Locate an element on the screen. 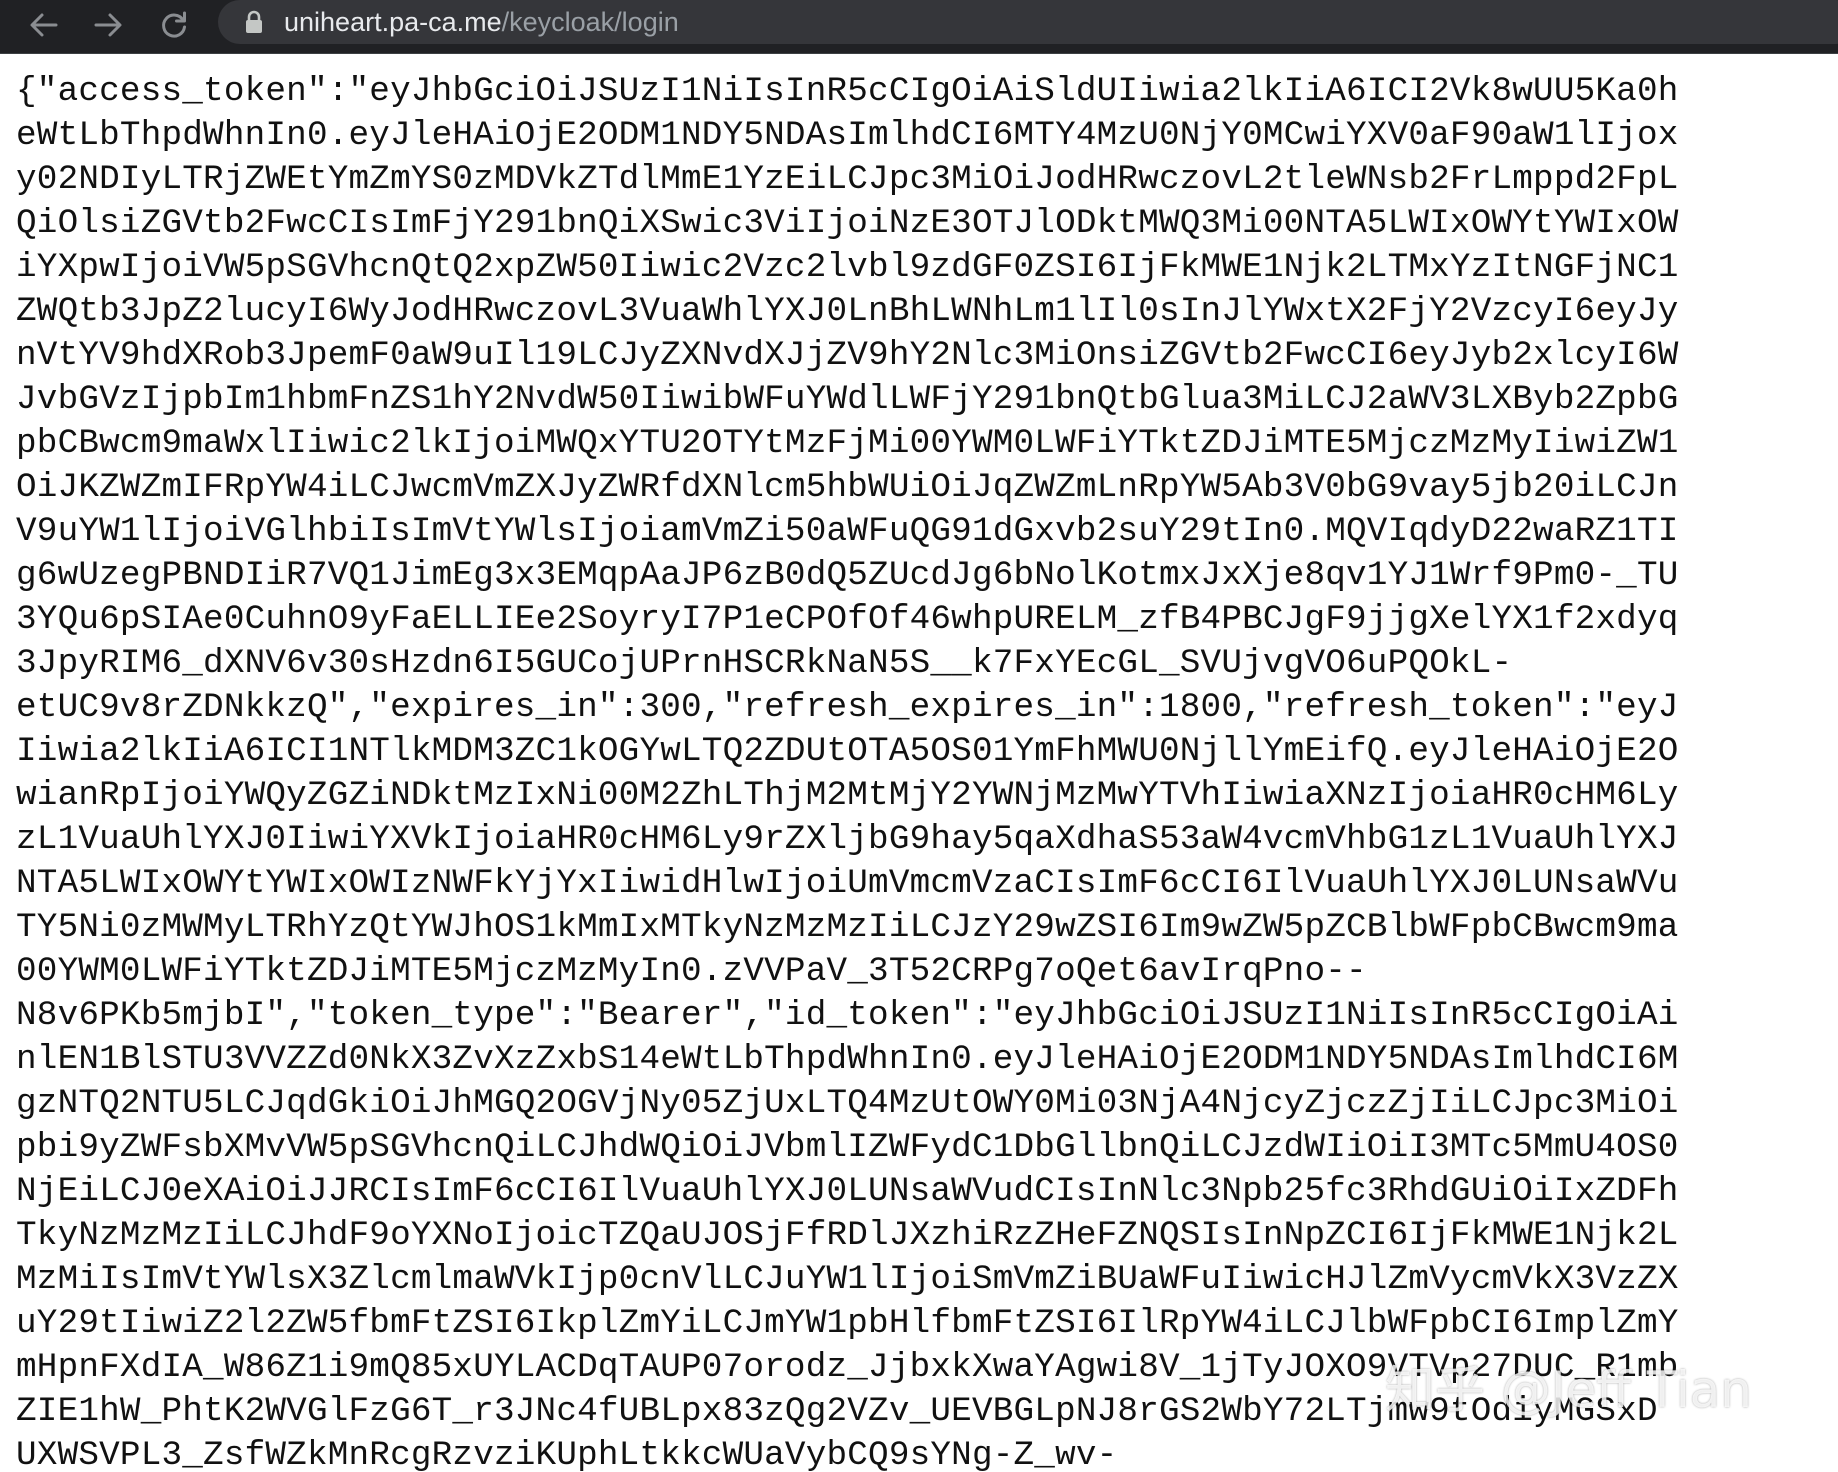 The height and width of the screenshot is (1472, 1838). arrow-left-icon is located at coordinates (44, 25).